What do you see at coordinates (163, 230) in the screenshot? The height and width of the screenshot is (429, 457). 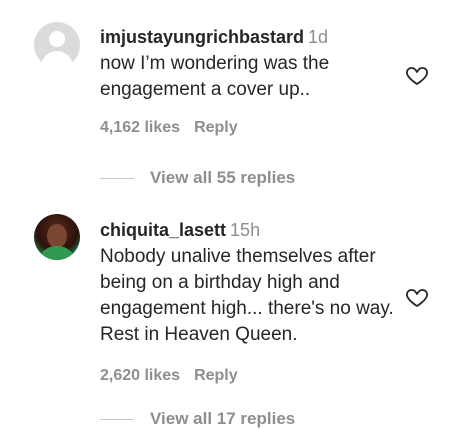 I see `username: chiquita_lasett` at bounding box center [163, 230].